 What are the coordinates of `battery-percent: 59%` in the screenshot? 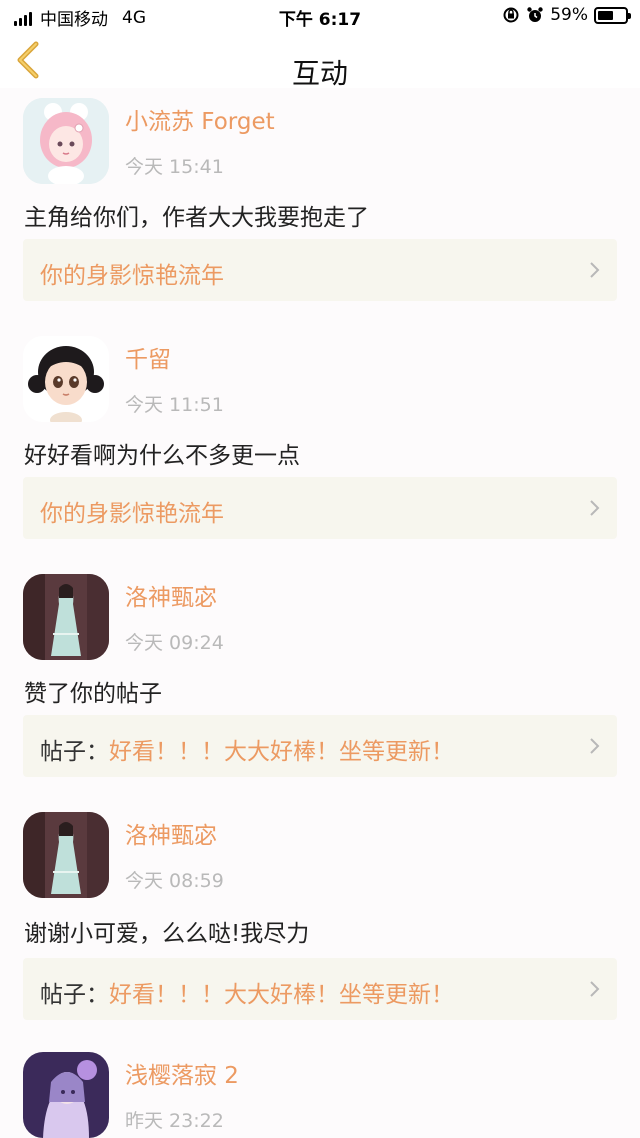 It's located at (569, 15).